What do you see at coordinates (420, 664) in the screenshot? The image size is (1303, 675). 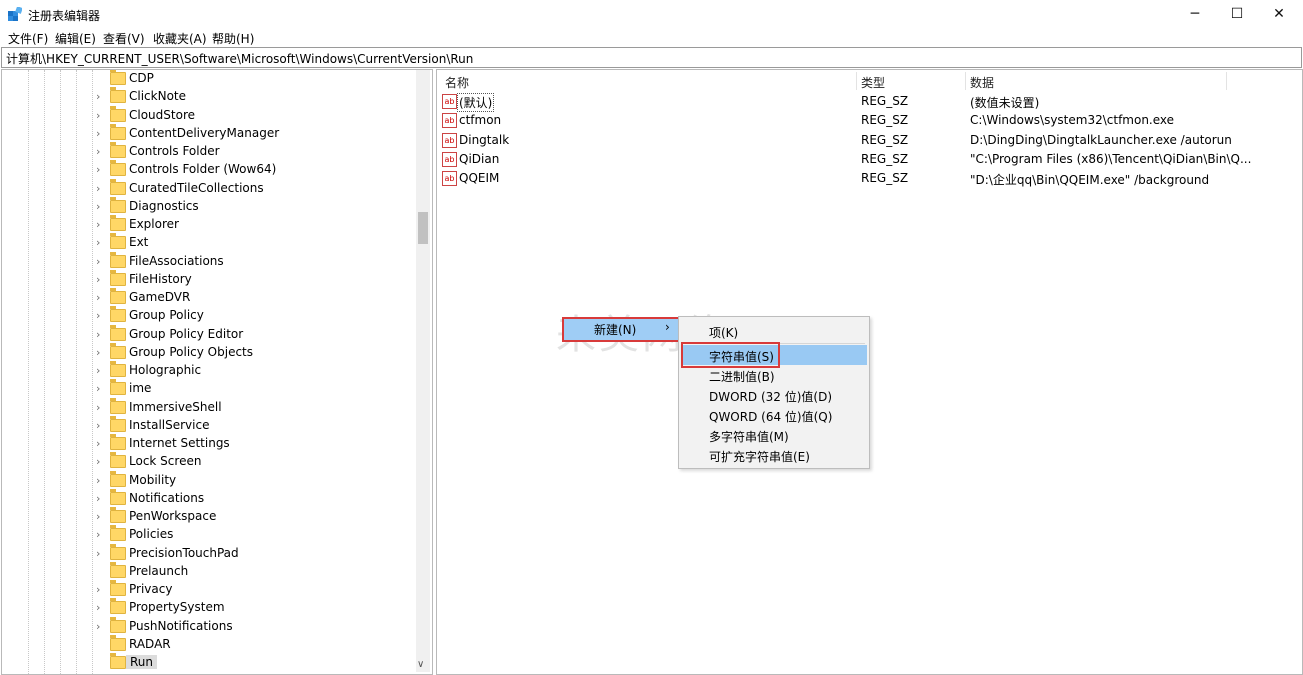 I see `scroll-down-arrow-icon: ∨` at bounding box center [420, 664].